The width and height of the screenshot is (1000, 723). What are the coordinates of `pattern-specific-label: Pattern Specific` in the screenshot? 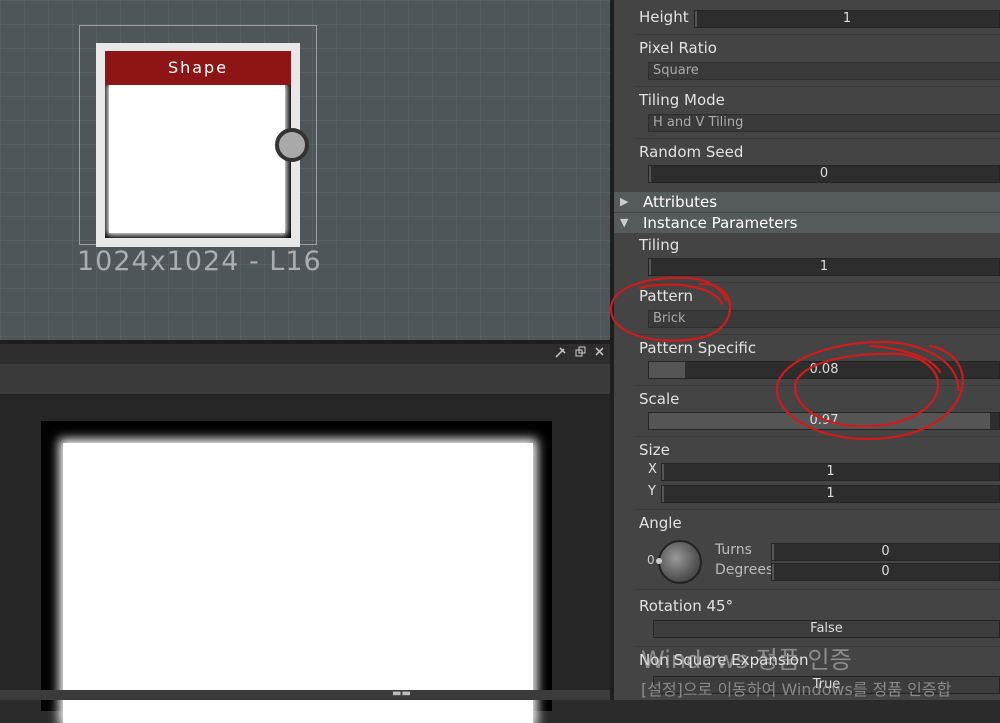 It's located at (698, 348).